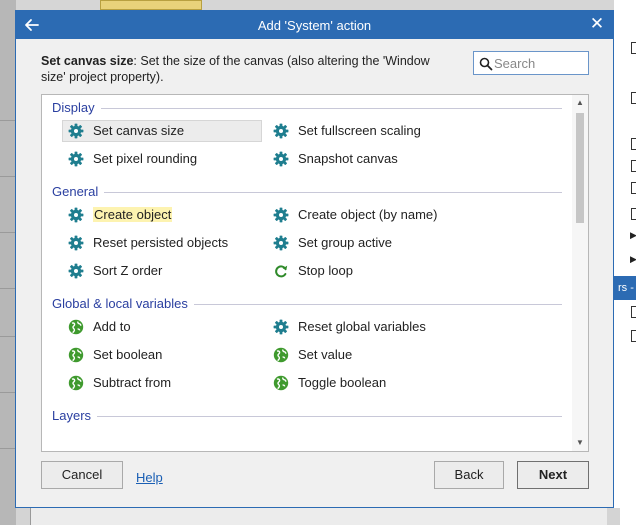 The height and width of the screenshot is (525, 636). I want to click on category-header: Display, so click(307, 108).